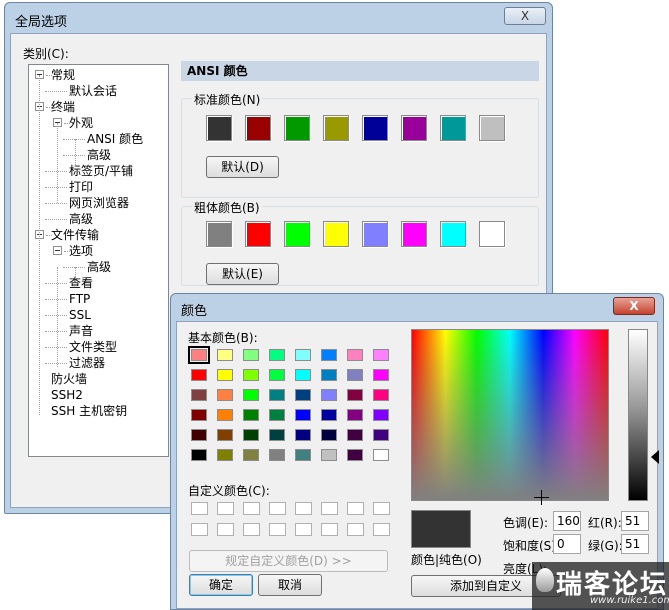  I want to click on color-dialog-title-bar: 颜色 X, so click(417, 307).